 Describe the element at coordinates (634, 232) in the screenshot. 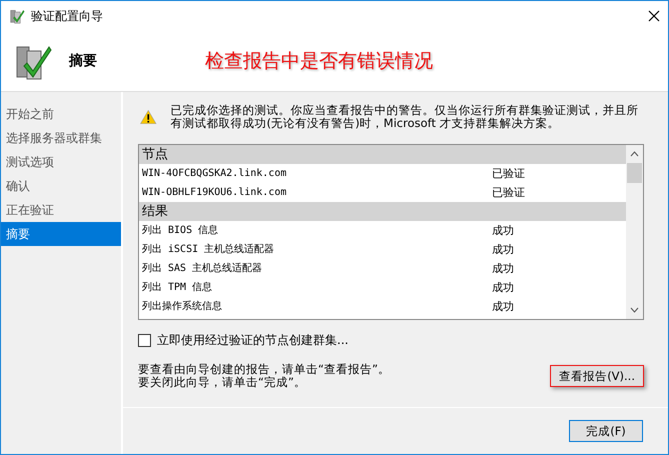

I see `scrollbar` at that location.